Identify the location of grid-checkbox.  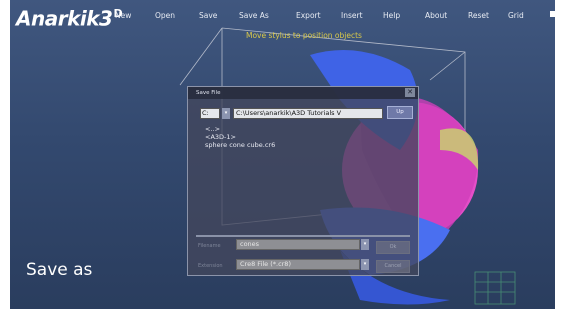
(552, 14).